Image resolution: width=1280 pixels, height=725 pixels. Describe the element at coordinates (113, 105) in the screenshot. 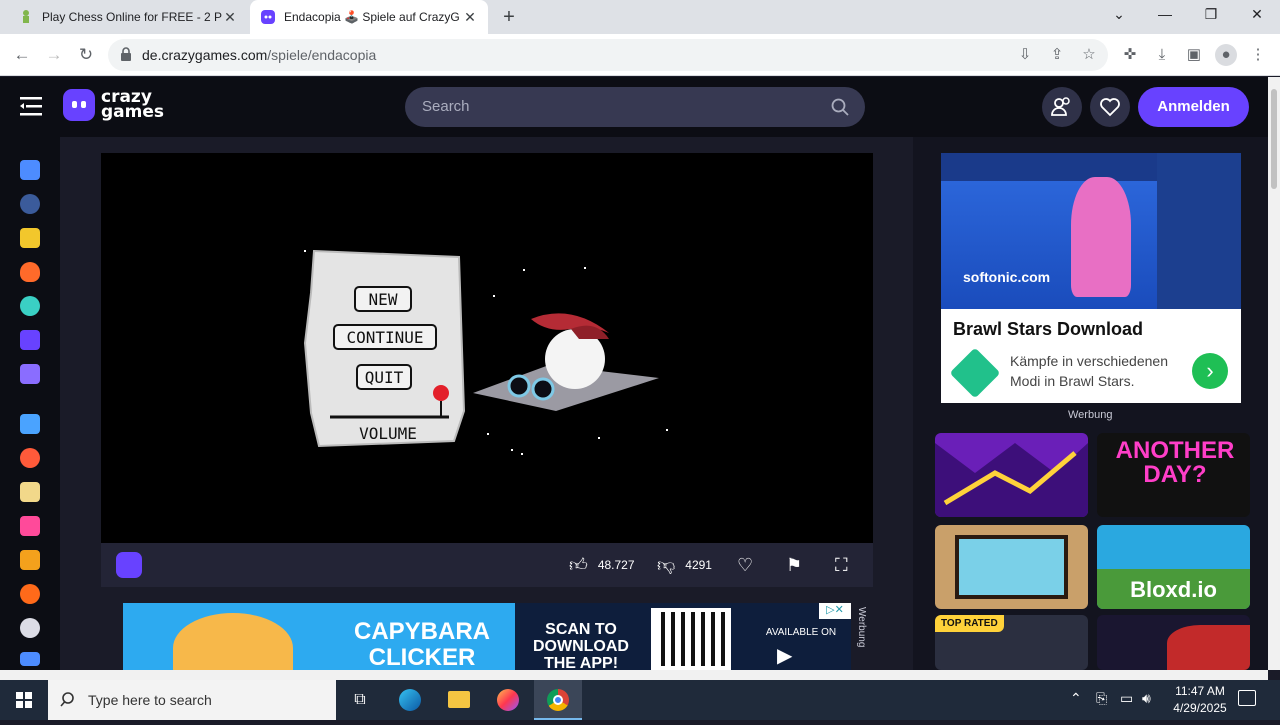

I see `crazygames-logo: crazy games` at that location.